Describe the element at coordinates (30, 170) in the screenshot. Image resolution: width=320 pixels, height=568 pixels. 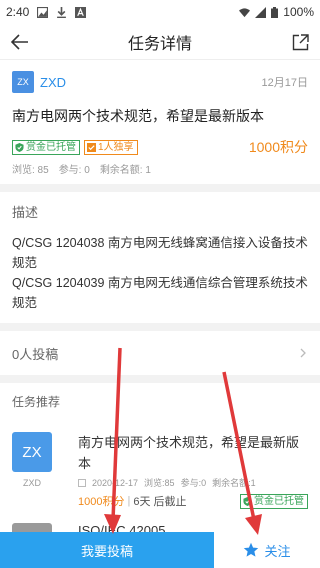
I see `views-count: 浏览: 85` at that location.